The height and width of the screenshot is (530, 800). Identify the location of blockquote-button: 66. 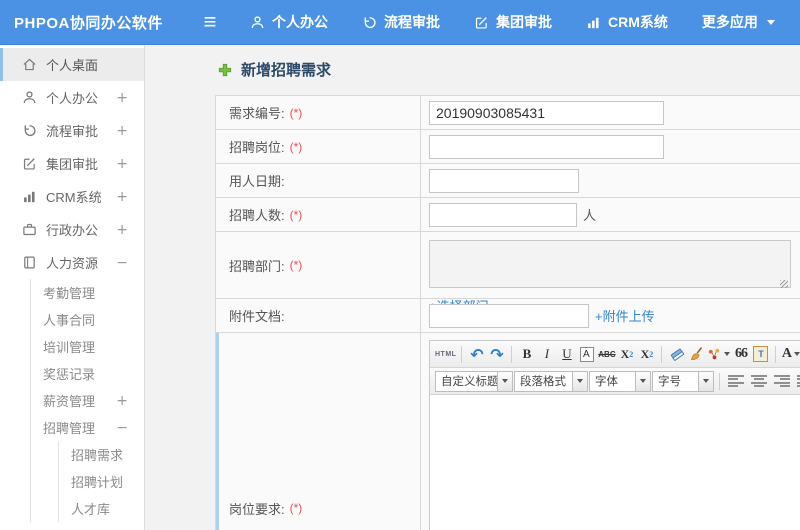
(740, 354).